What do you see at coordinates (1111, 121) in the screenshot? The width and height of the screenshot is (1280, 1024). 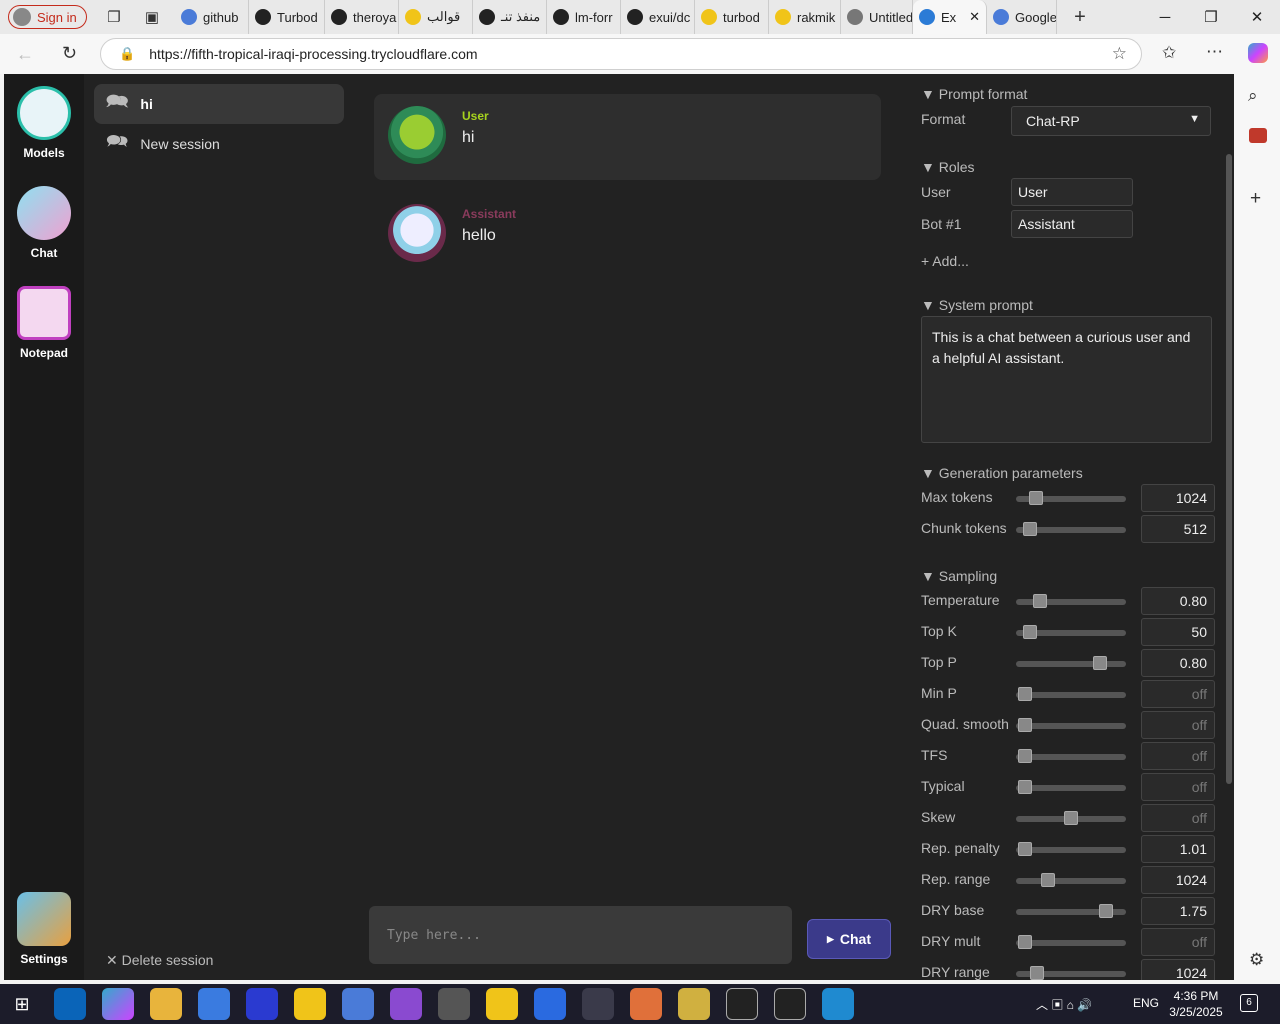 I see `format-select: Chat-RP ▼` at bounding box center [1111, 121].